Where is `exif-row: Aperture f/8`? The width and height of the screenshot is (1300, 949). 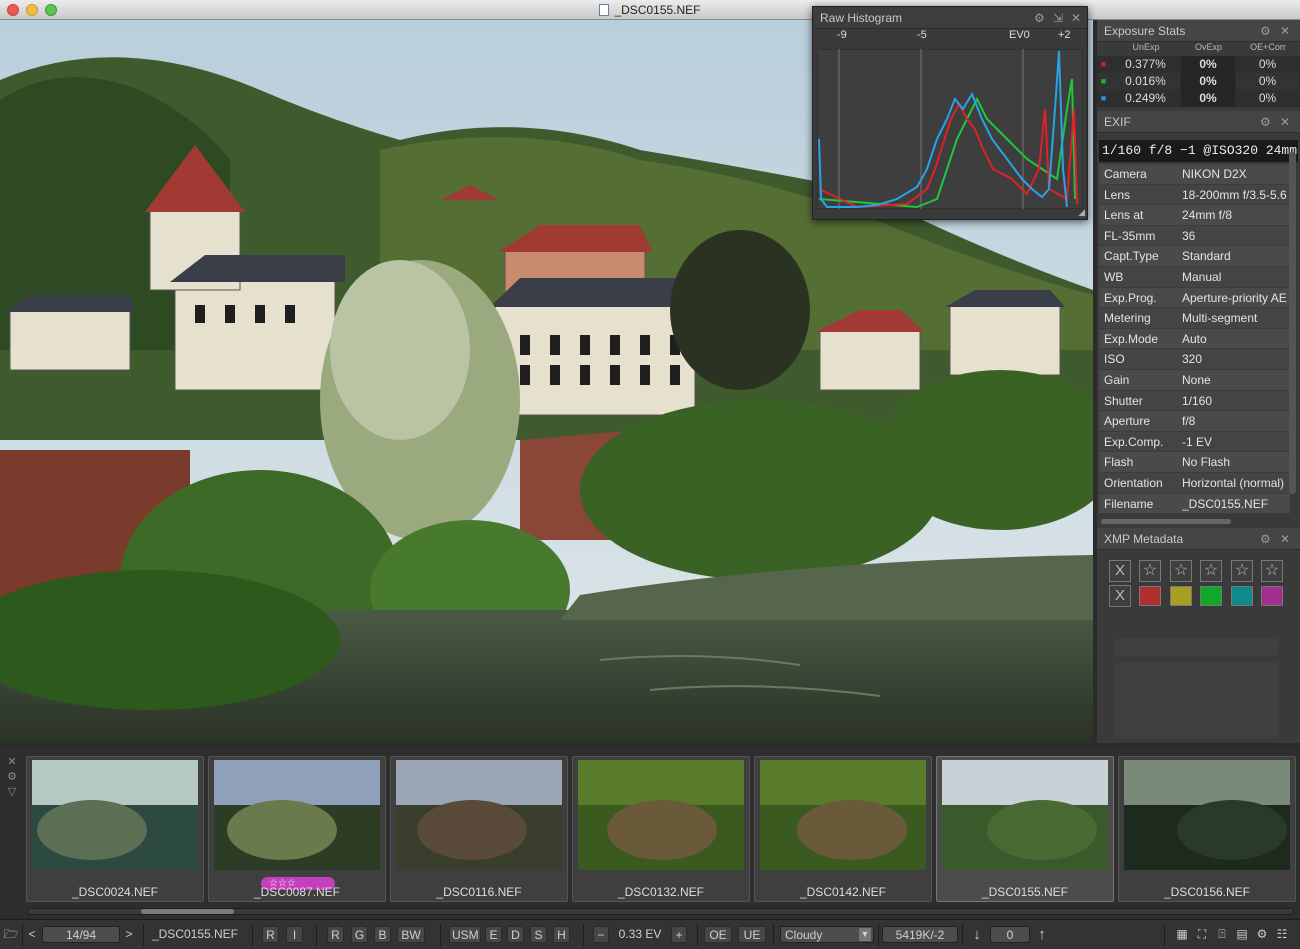 exif-row: Aperture f/8 is located at coordinates (1194, 421).